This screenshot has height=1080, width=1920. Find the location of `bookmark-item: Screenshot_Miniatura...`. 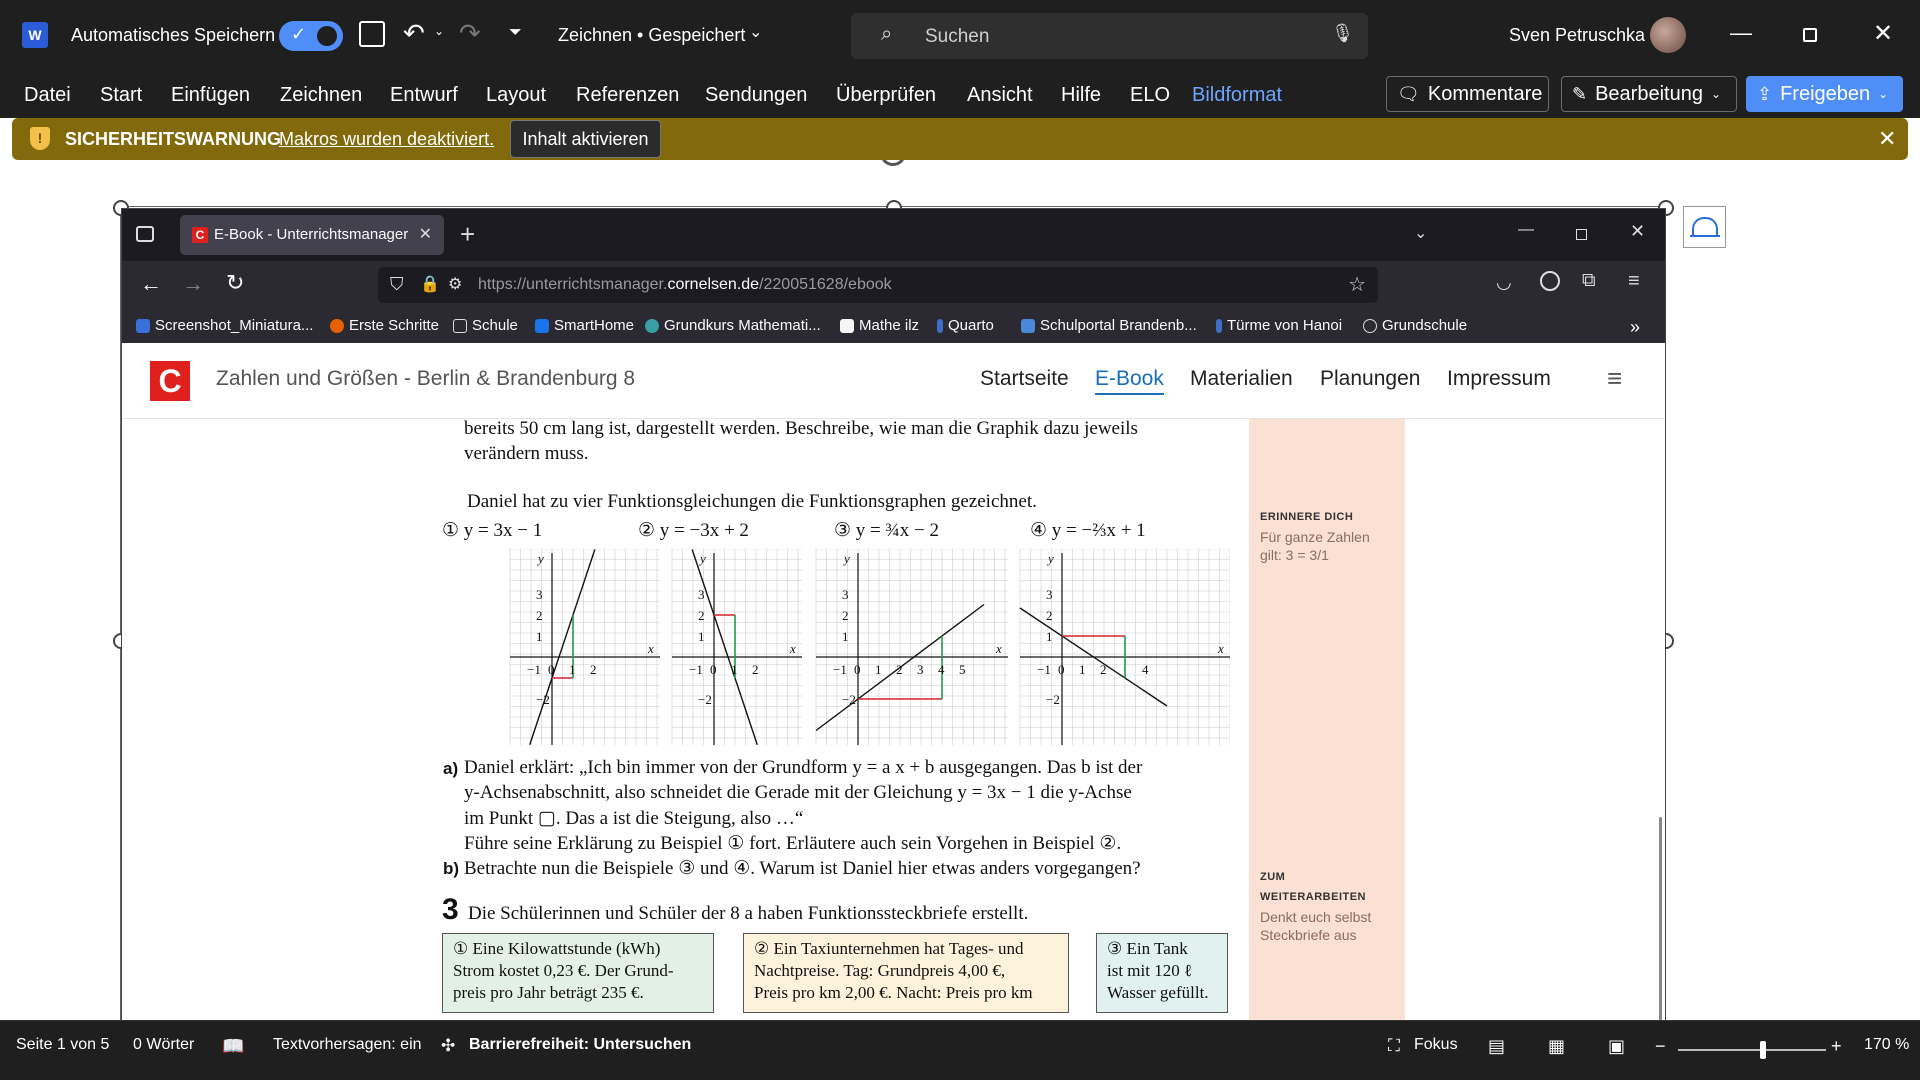

bookmark-item: Screenshot_Miniatura... is located at coordinates (224, 325).